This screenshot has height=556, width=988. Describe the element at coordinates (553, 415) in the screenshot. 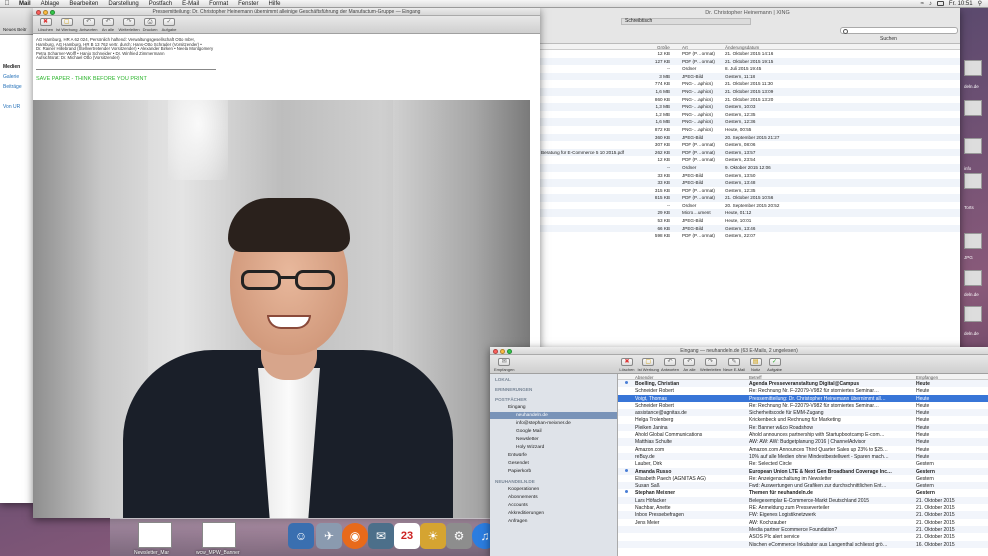

I see `sidebar-item-account-selected` at that location.